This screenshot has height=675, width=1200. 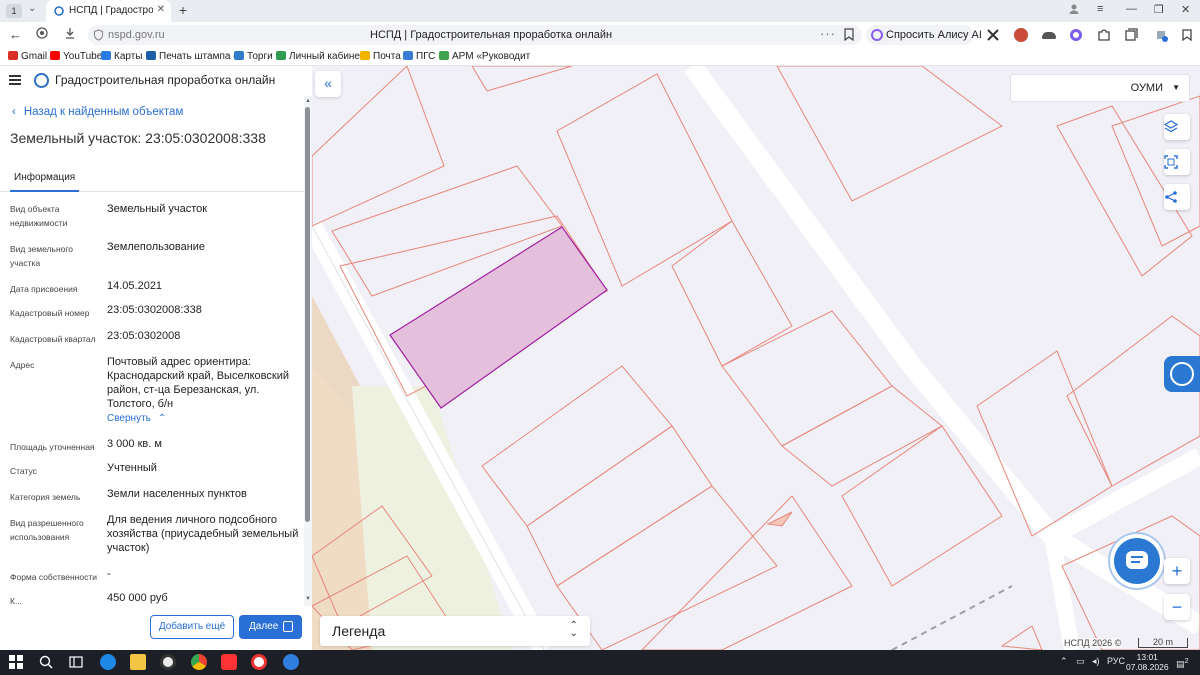 What do you see at coordinates (828, 33) in the screenshot?
I see `more-dots-icon: ···` at bounding box center [828, 33].